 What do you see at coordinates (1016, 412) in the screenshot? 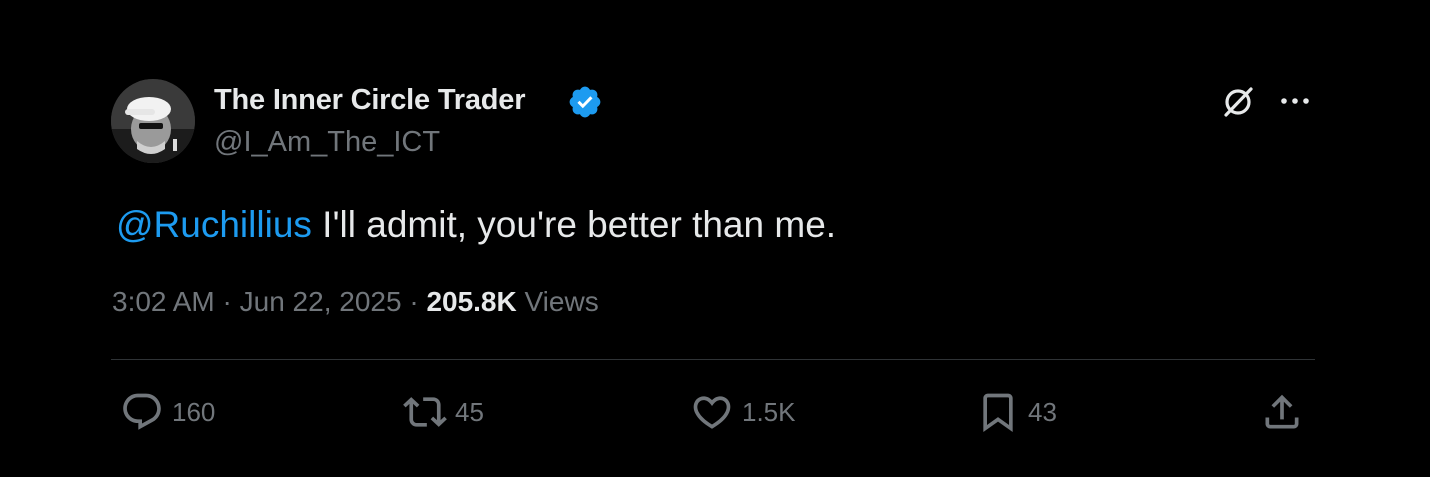
I see `bookmark-button: 43` at bounding box center [1016, 412].